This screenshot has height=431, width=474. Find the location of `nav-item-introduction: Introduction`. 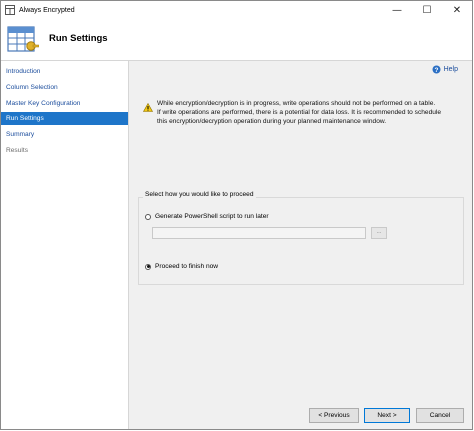

nav-item-introduction: Introduction is located at coordinates (64, 71).